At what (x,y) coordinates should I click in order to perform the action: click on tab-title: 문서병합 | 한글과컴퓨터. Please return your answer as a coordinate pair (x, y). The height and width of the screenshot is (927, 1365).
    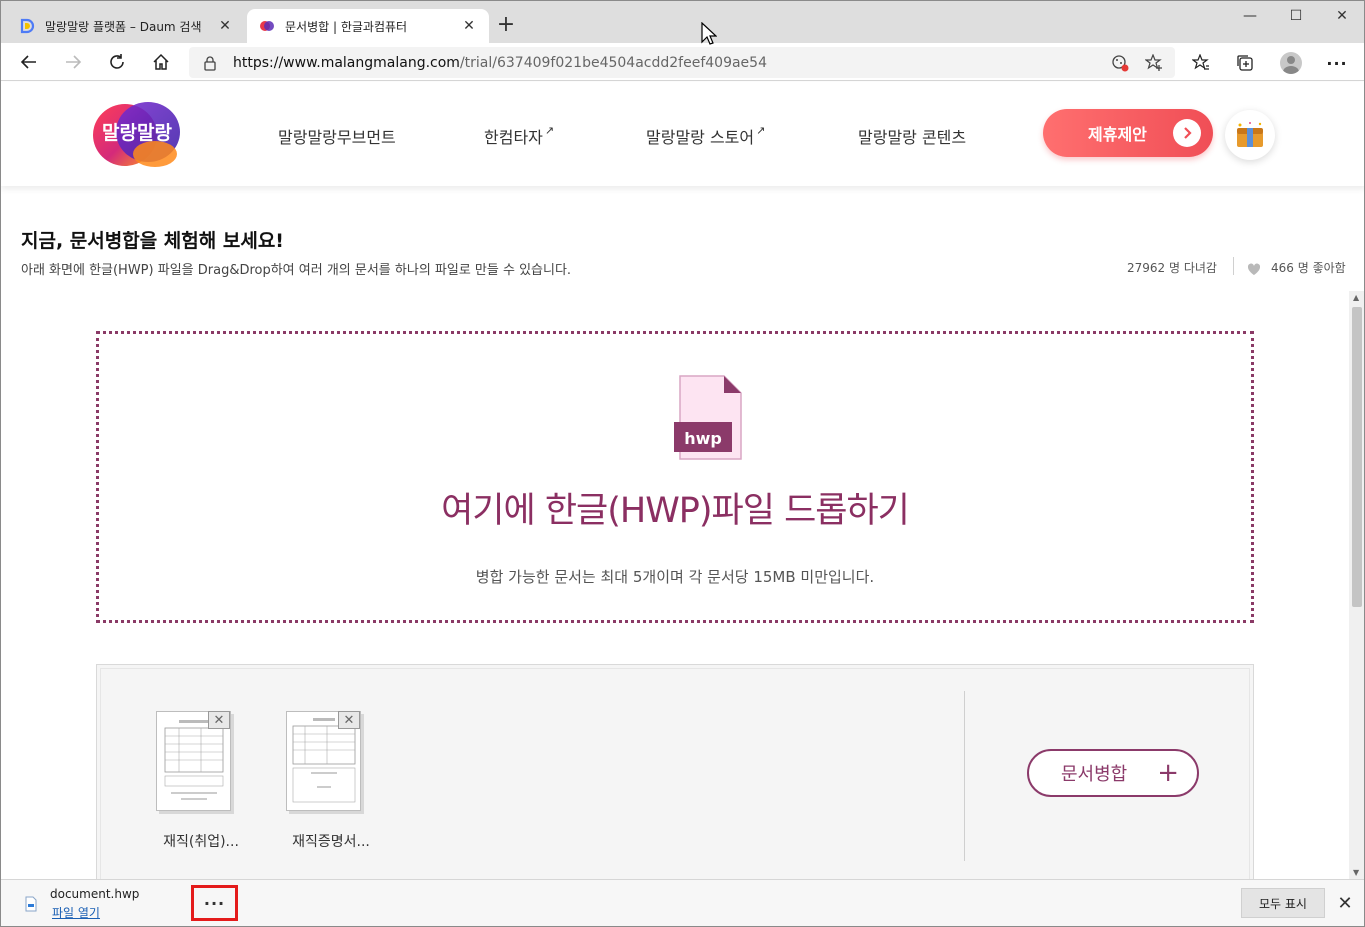
    Looking at the image, I should click on (346, 26).